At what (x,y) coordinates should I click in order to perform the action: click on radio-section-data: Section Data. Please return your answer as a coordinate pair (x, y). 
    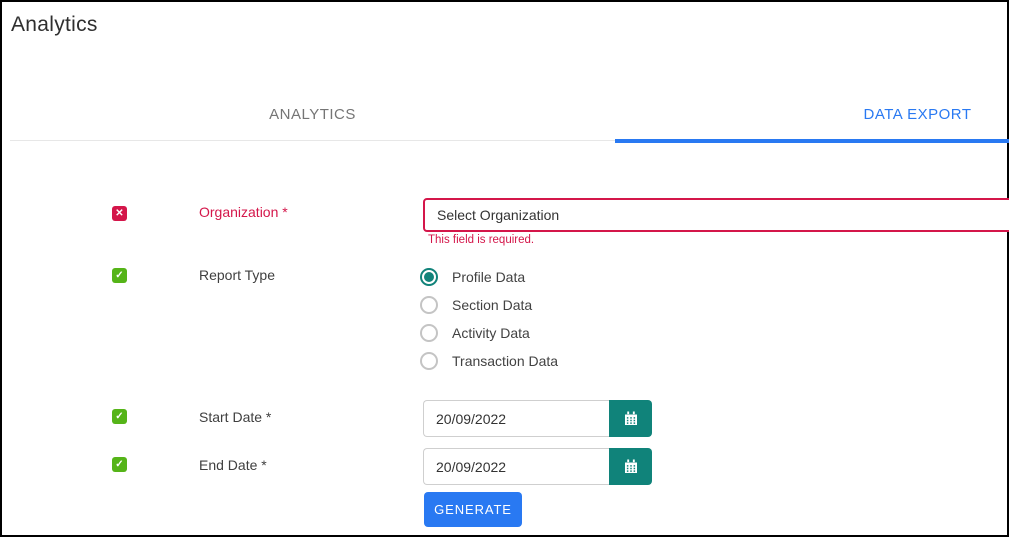
    Looking at the image, I should click on (489, 305).